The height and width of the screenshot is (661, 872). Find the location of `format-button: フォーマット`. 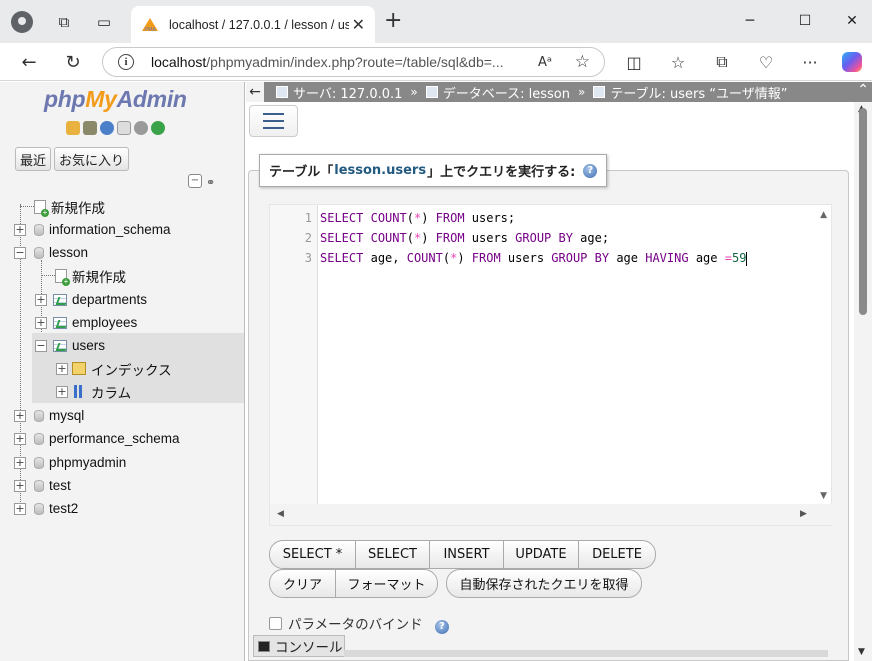

format-button: フォーマット is located at coordinates (386, 583).